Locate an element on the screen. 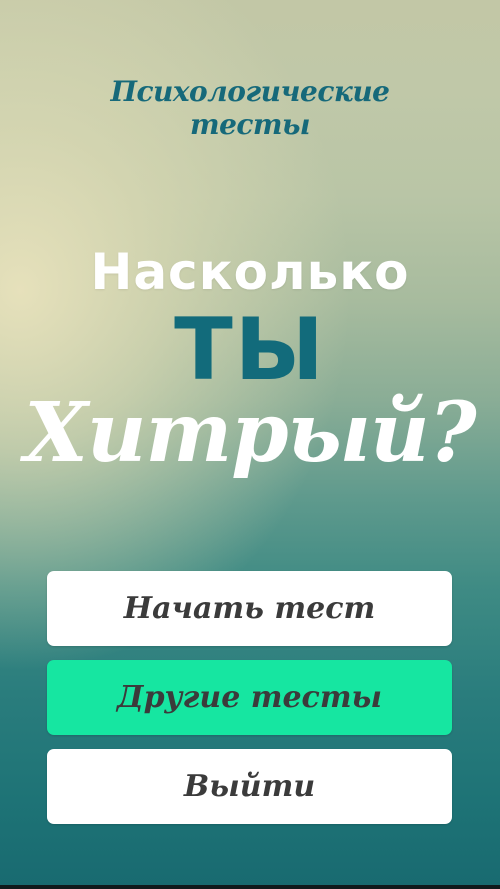 This screenshot has width=500, height=889. headline-line-1: Насколько is located at coordinates (250, 272).